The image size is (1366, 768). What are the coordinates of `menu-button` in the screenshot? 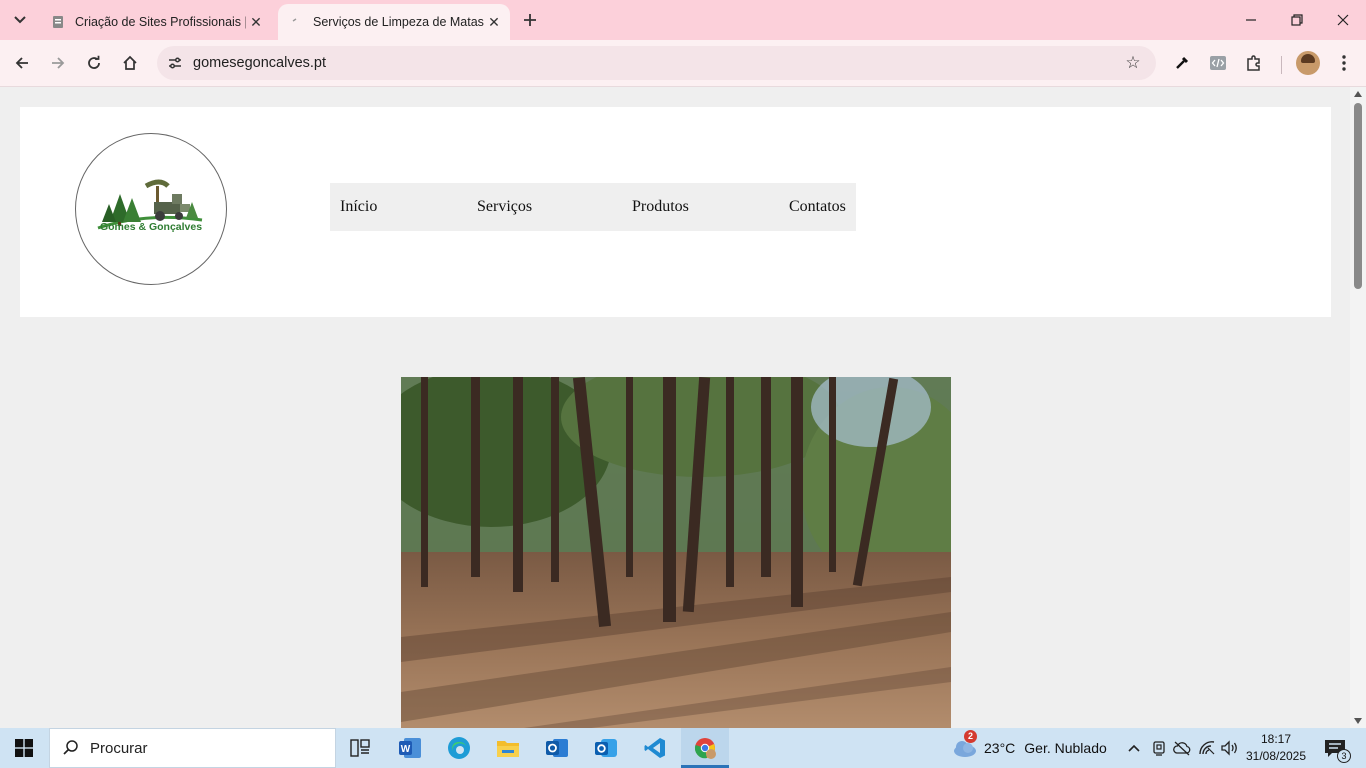 It's located at (1344, 63).